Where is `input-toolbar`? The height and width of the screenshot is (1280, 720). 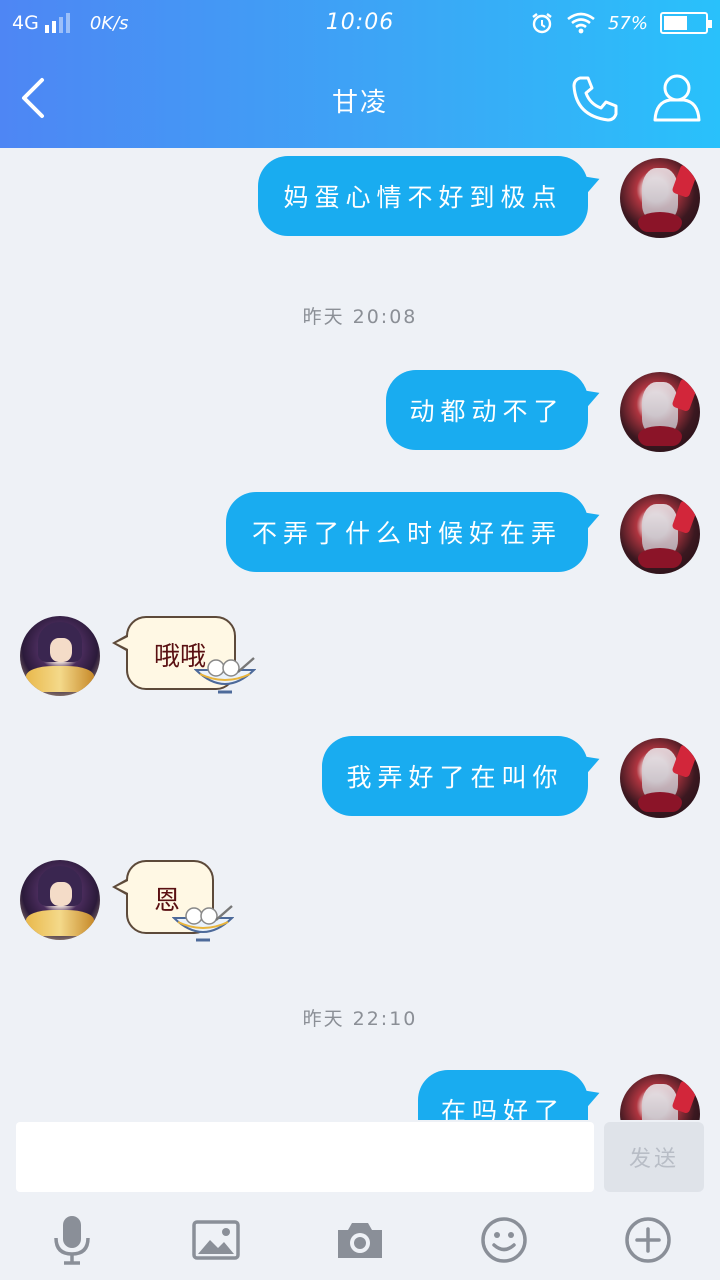 input-toolbar is located at coordinates (360, 1240).